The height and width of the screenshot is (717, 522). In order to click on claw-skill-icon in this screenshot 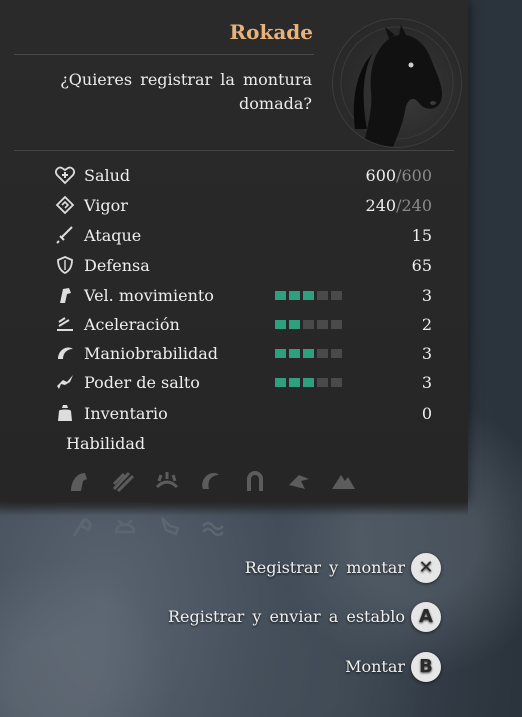, I will do `click(123, 481)`.